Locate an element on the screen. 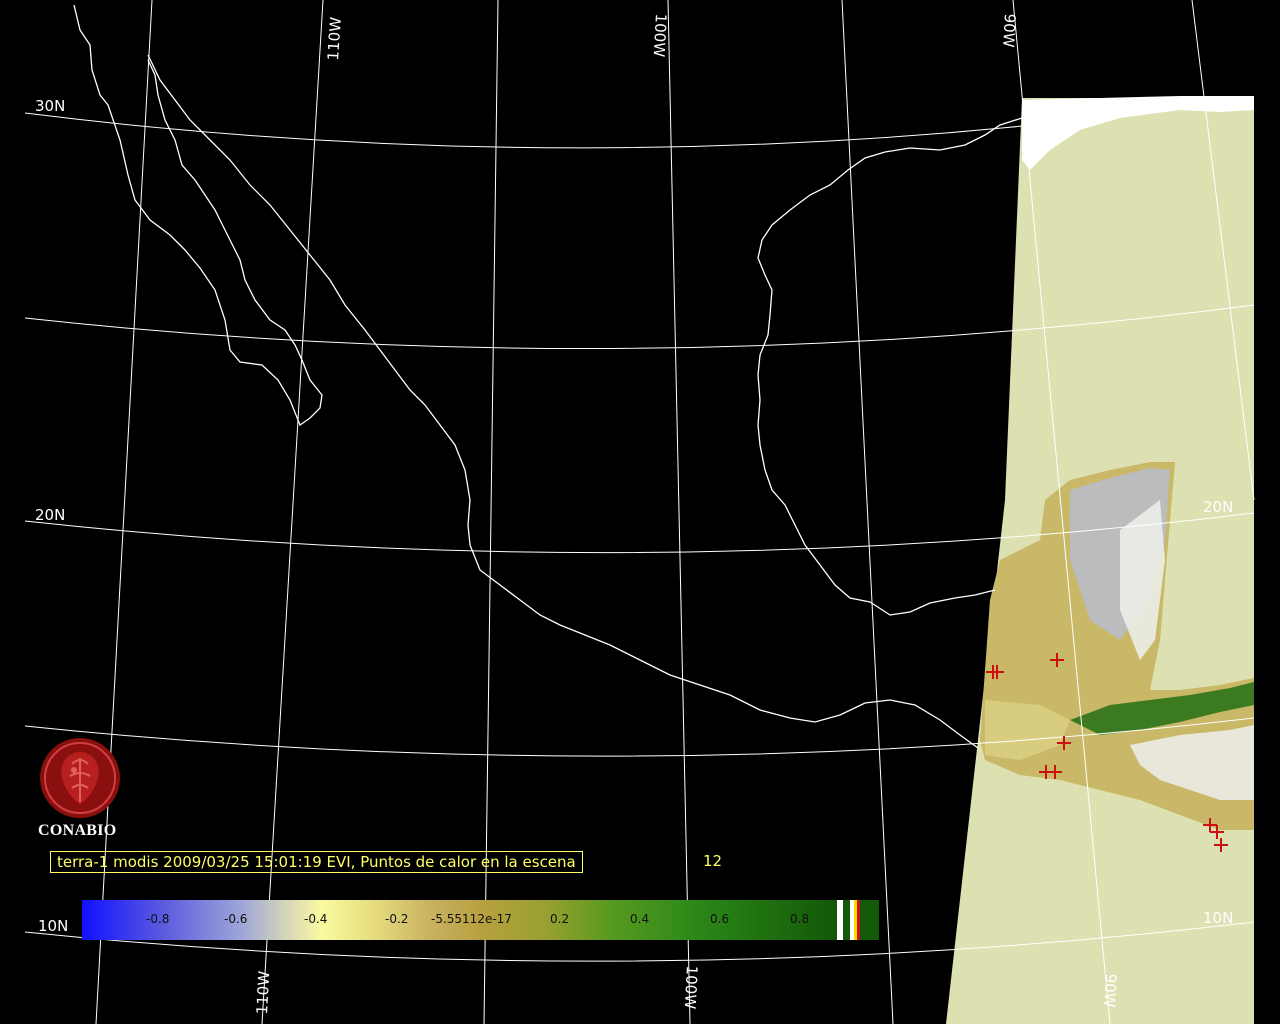  colorbar-tick: 0.8 is located at coordinates (800, 919).